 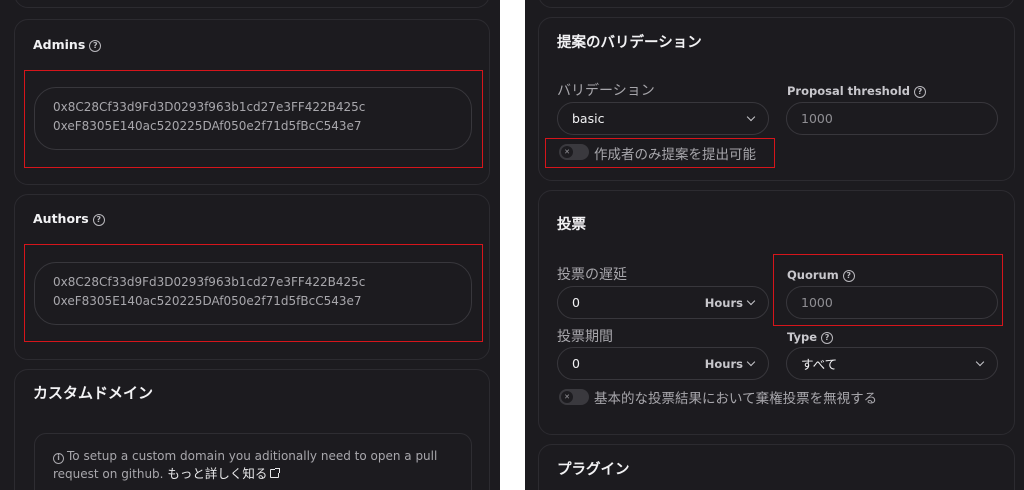 What do you see at coordinates (567, 397) in the screenshot?
I see `close-icon: ✕` at bounding box center [567, 397].